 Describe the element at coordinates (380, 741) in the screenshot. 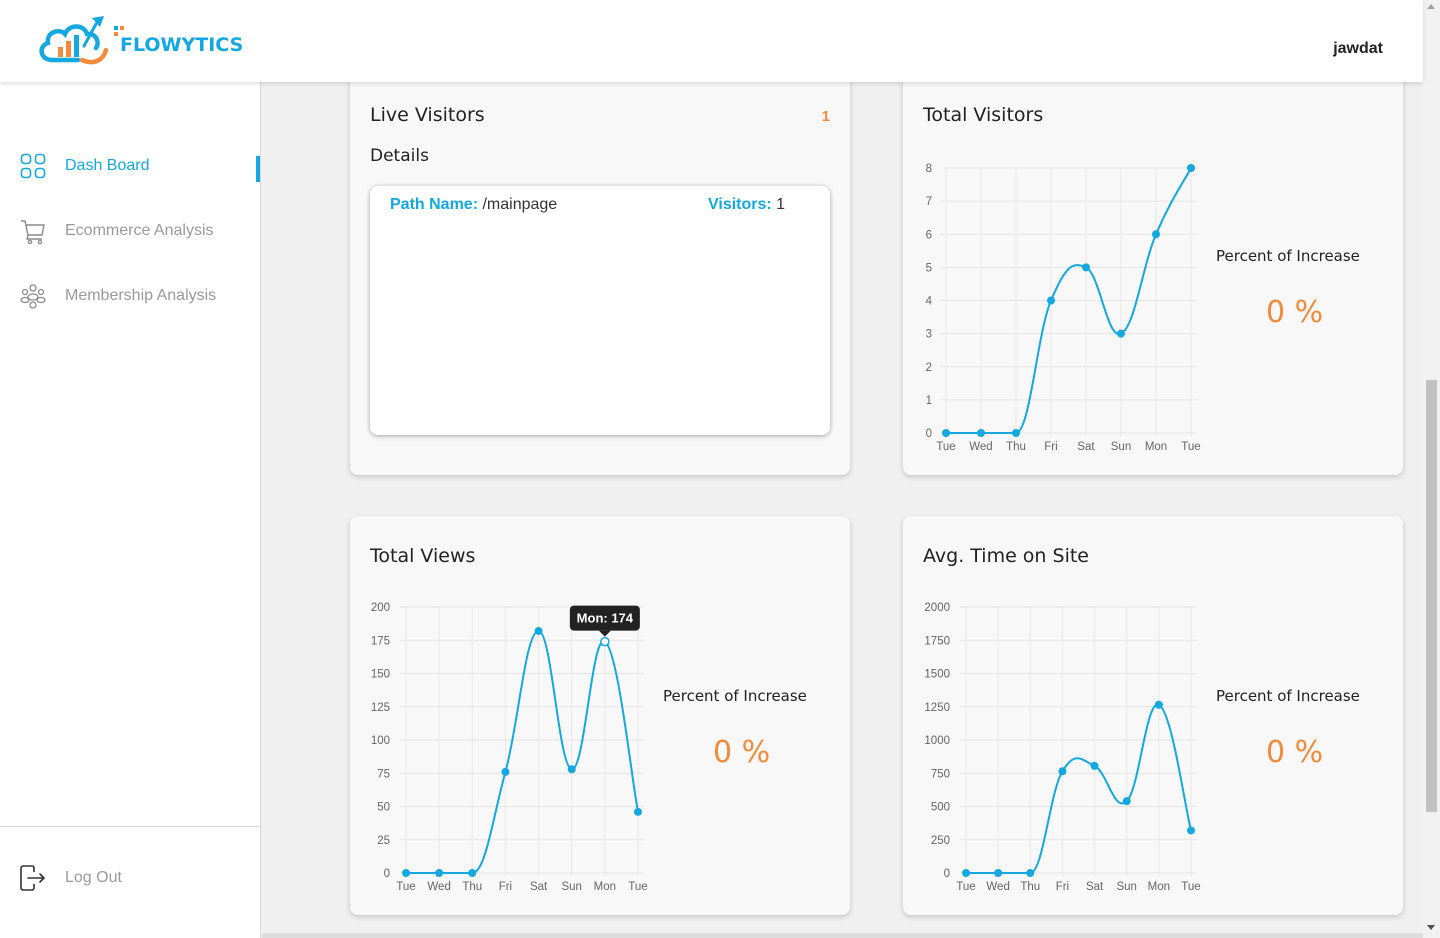

I see `y-tick-label: 100` at that location.